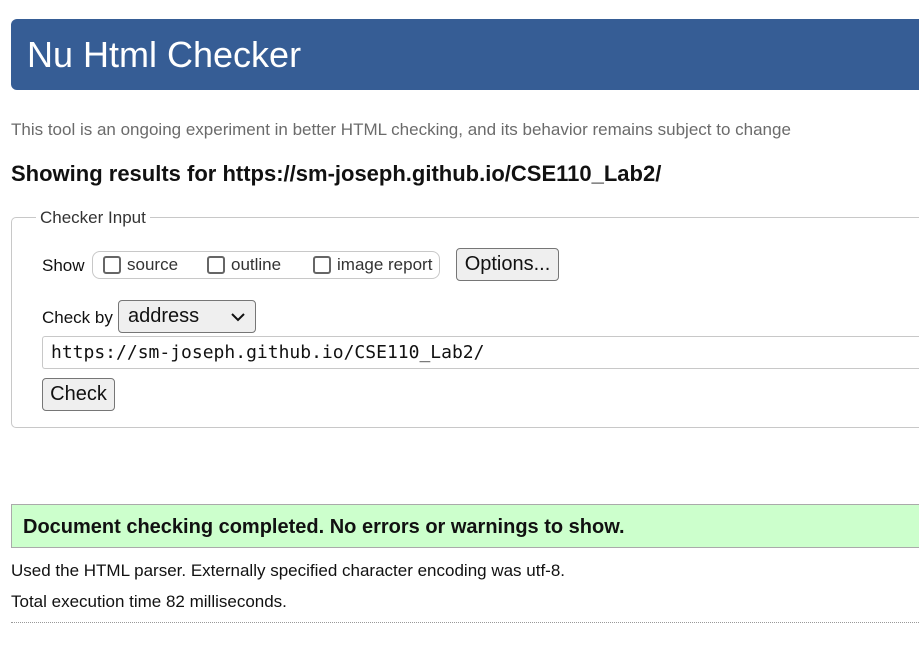  I want to click on image-report-checkbox-label: image report, so click(385, 264).